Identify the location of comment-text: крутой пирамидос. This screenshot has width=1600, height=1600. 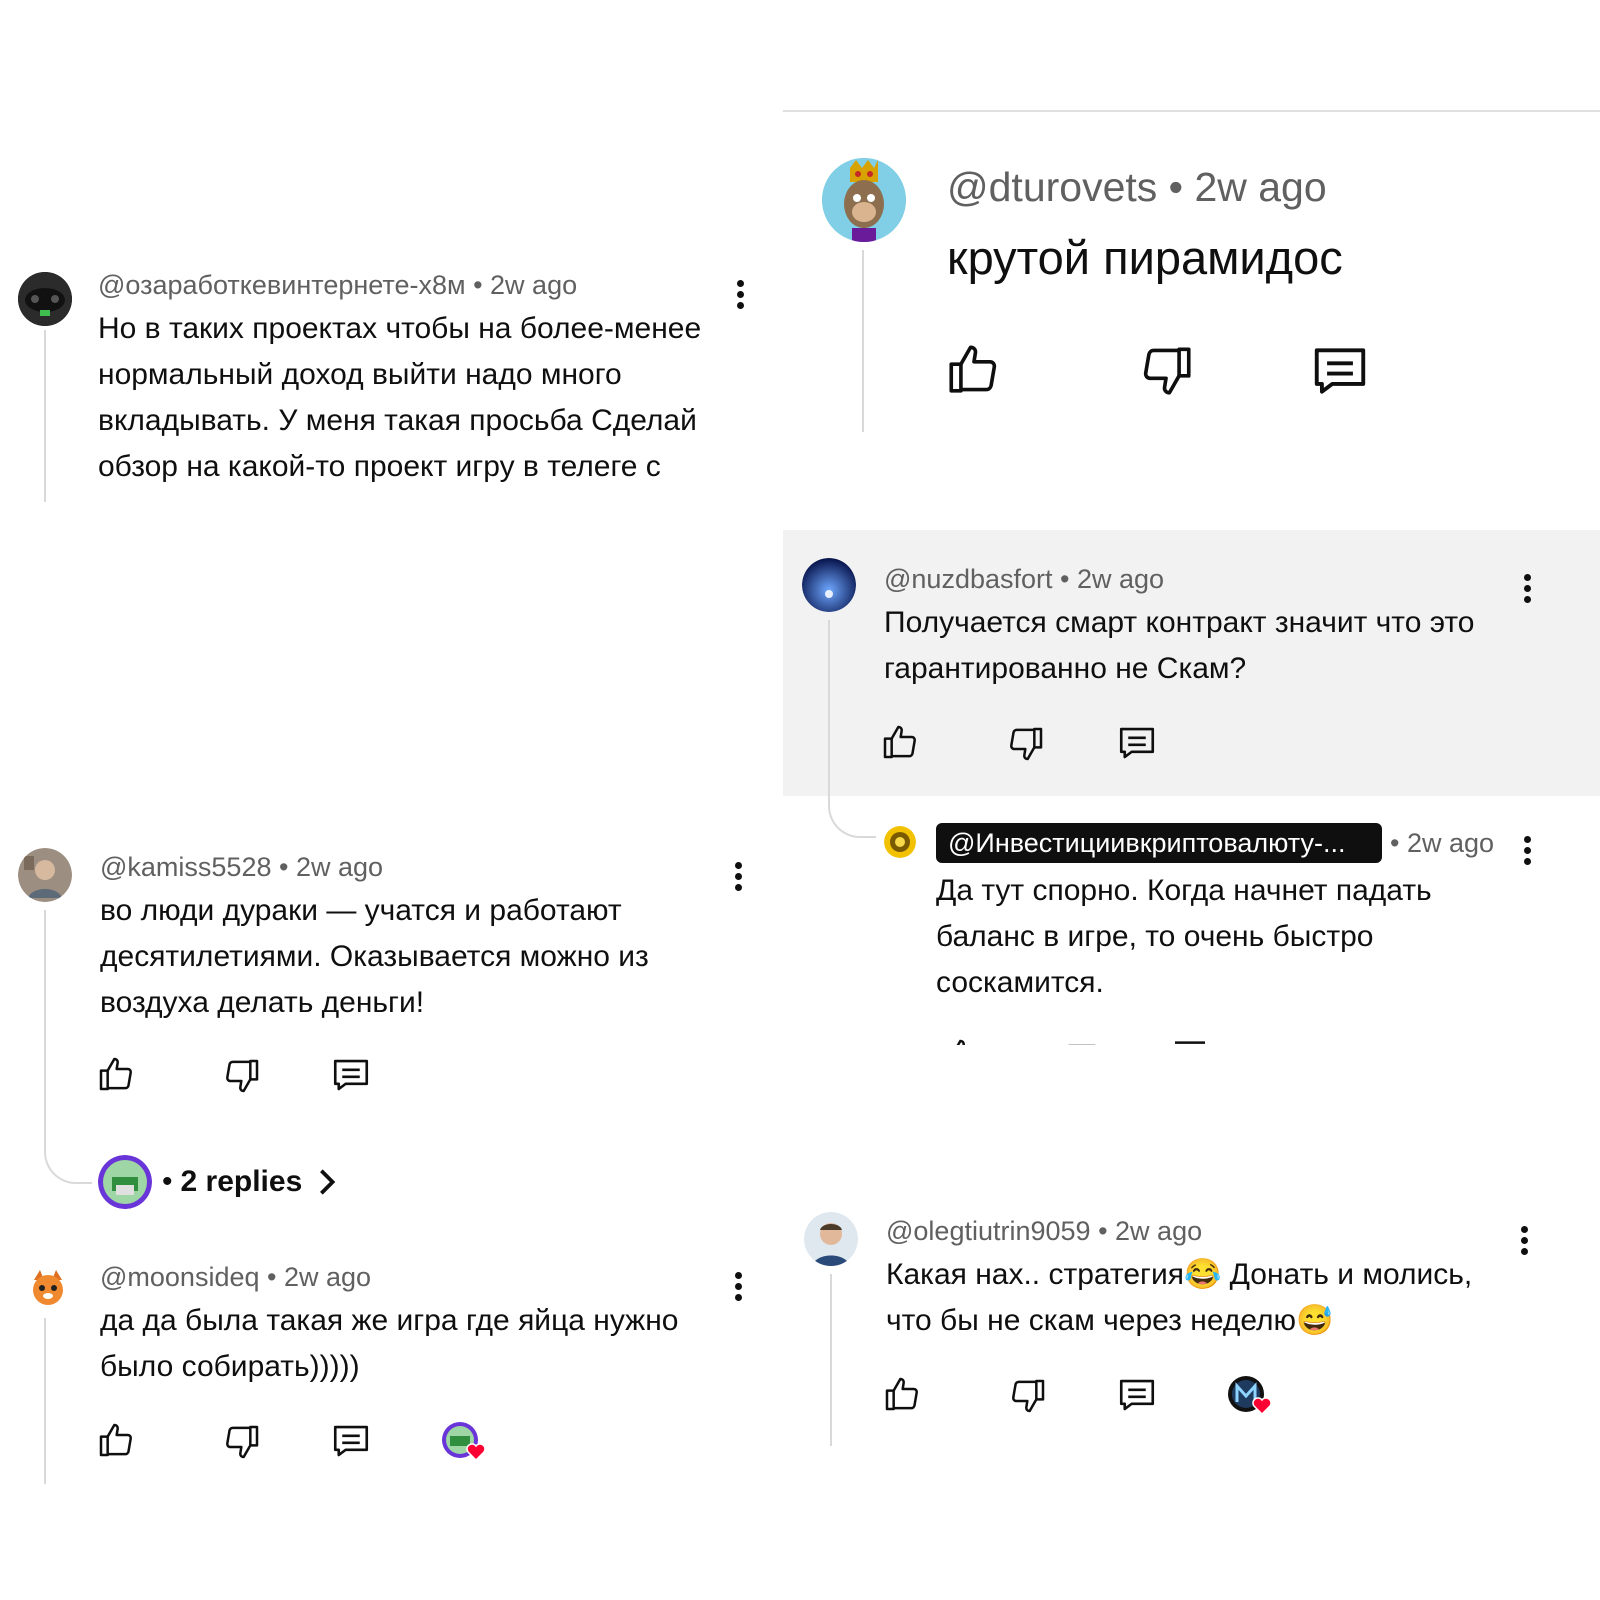
(1145, 257).